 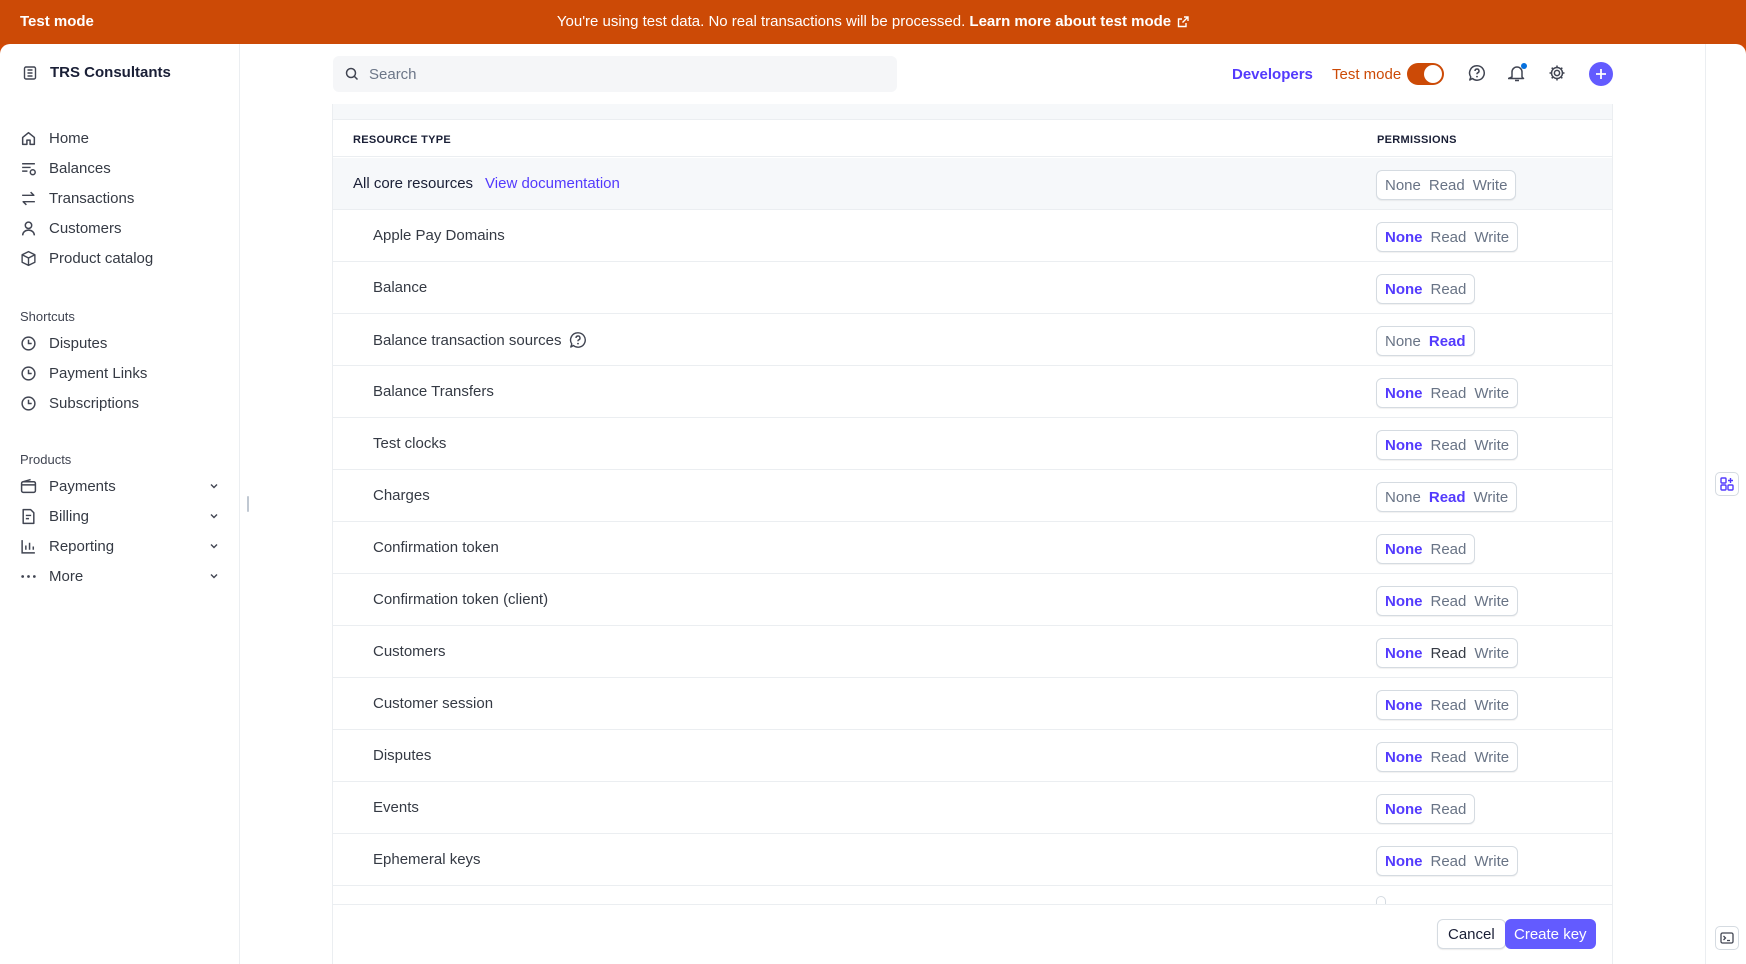 I want to click on sidebar-product-billing: Billing, so click(x=120, y=516).